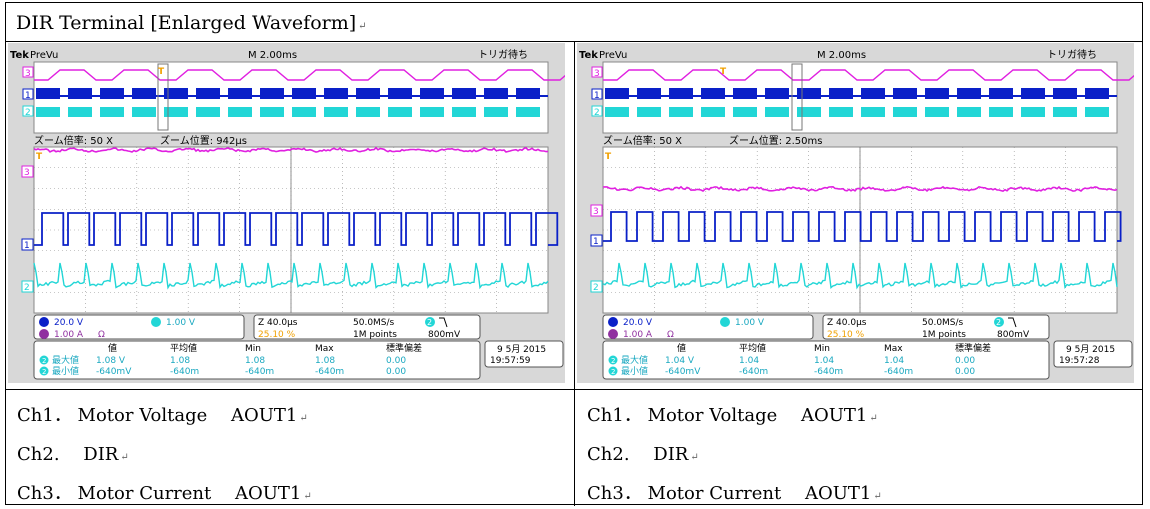 This screenshot has height=509, width=1150. What do you see at coordinates (613, 372) in the screenshot?
I see `measurement-channel: 2` at bounding box center [613, 372].